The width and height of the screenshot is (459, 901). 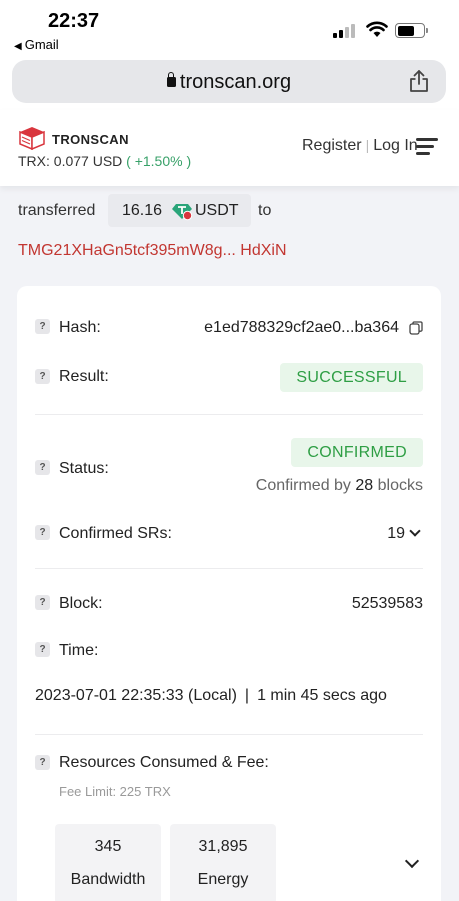 What do you see at coordinates (80, 327) in the screenshot?
I see `hash-label: Hash:` at bounding box center [80, 327].